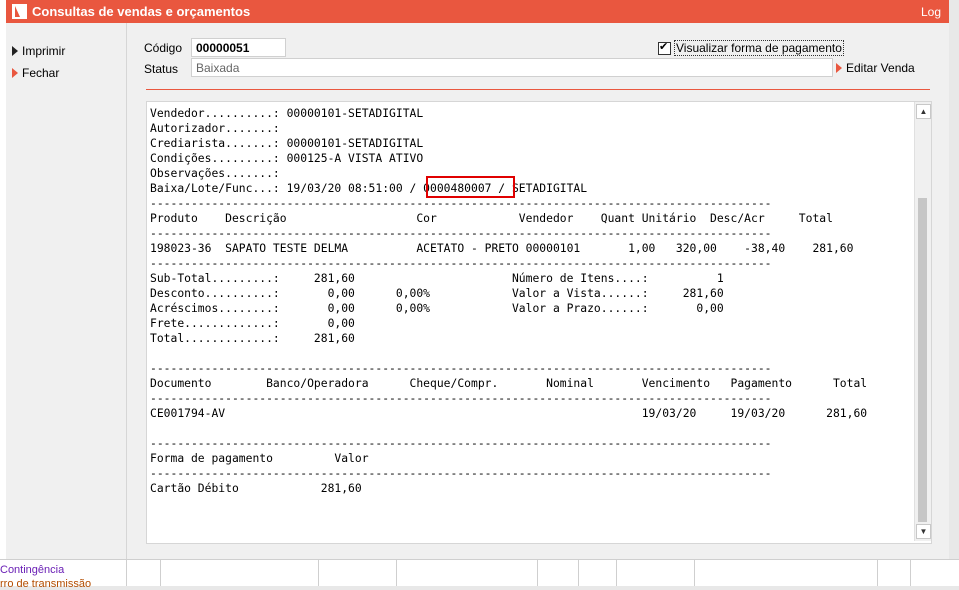 Image resolution: width=959 pixels, height=590 pixels. What do you see at coordinates (923, 111) in the screenshot?
I see `scroll-up-icon: ▲` at bounding box center [923, 111].